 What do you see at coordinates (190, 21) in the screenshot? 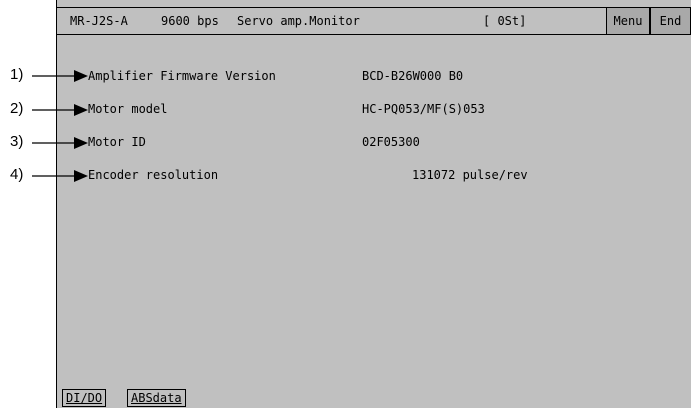
I see `baud-rate: 9600 bps` at bounding box center [190, 21].